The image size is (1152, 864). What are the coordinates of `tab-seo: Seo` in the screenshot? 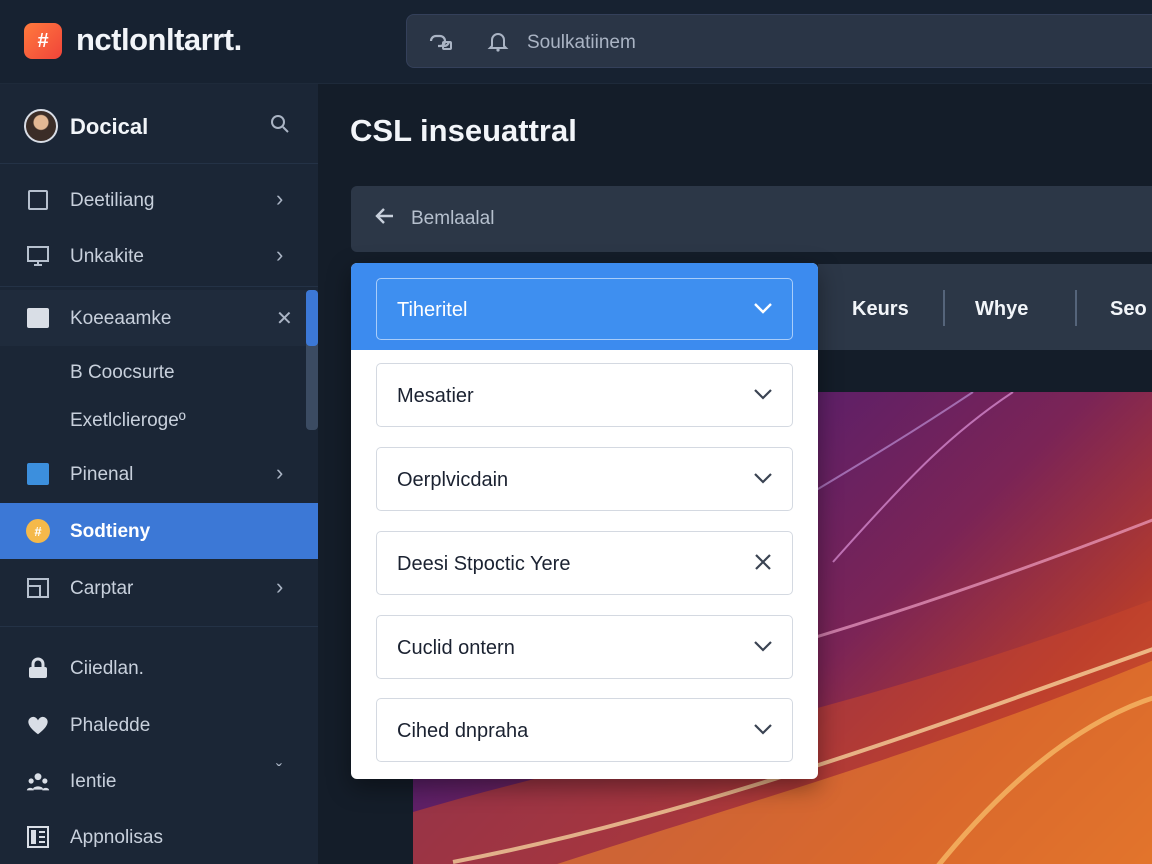 It's located at (1128, 309).